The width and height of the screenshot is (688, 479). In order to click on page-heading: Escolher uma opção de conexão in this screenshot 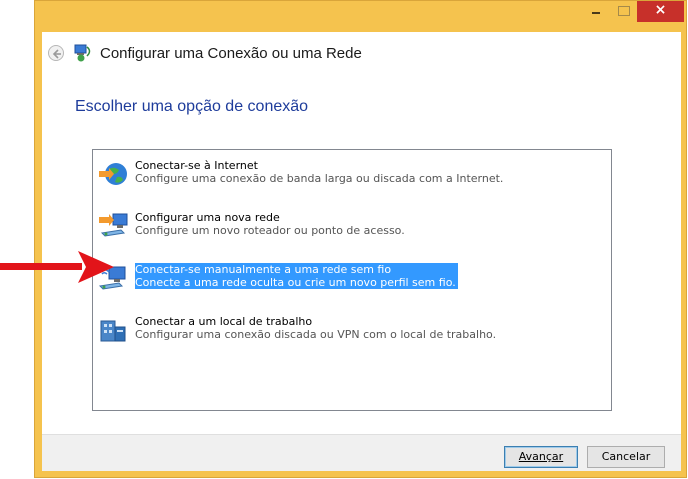, I will do `click(192, 106)`.